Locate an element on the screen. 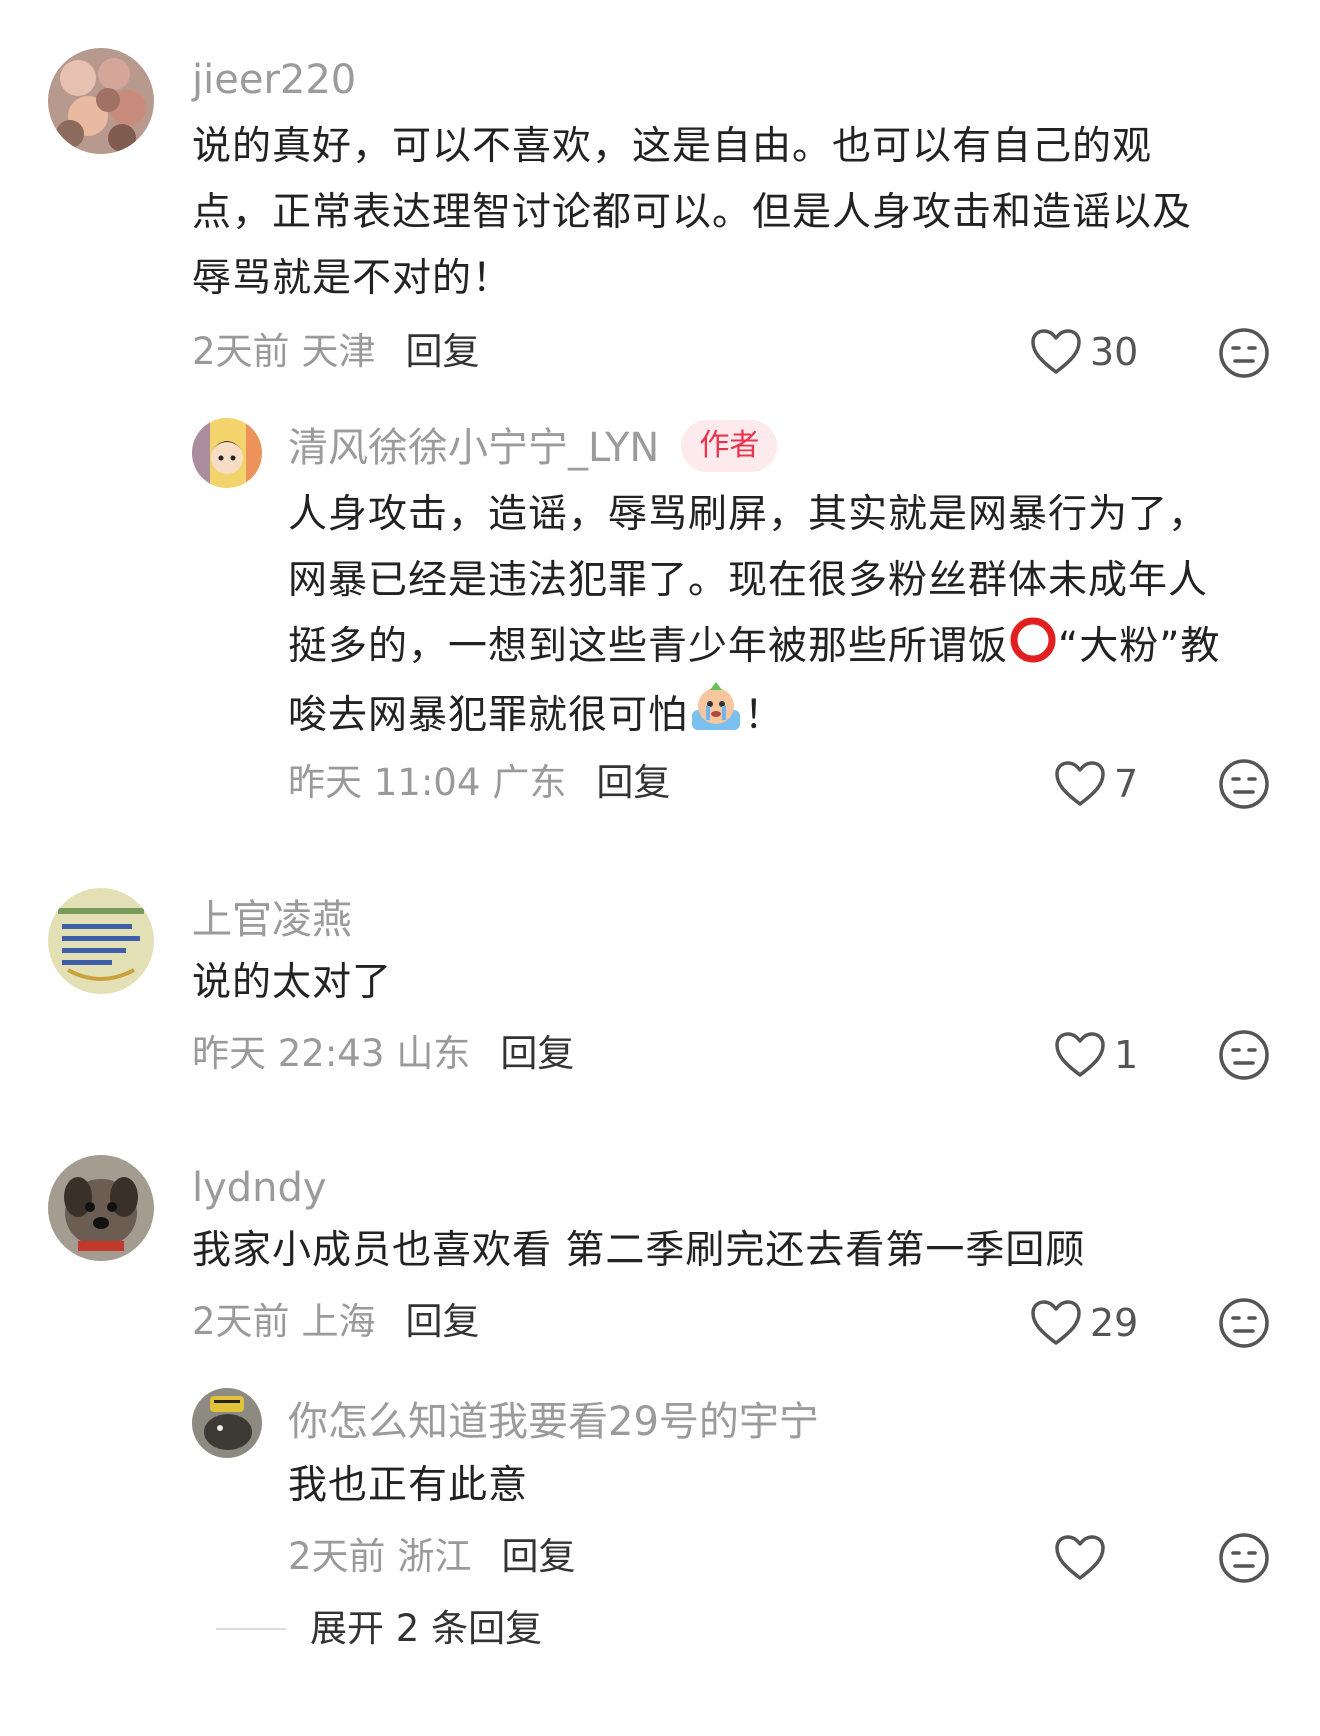 The height and width of the screenshot is (1736, 1320). like-button: 1 is located at coordinates (1096, 1055).